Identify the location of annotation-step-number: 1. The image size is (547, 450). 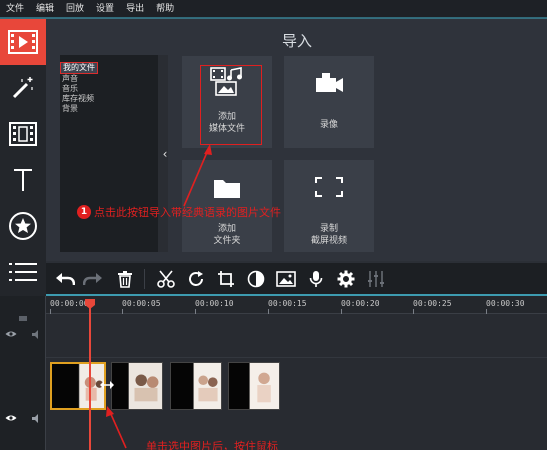
(84, 212).